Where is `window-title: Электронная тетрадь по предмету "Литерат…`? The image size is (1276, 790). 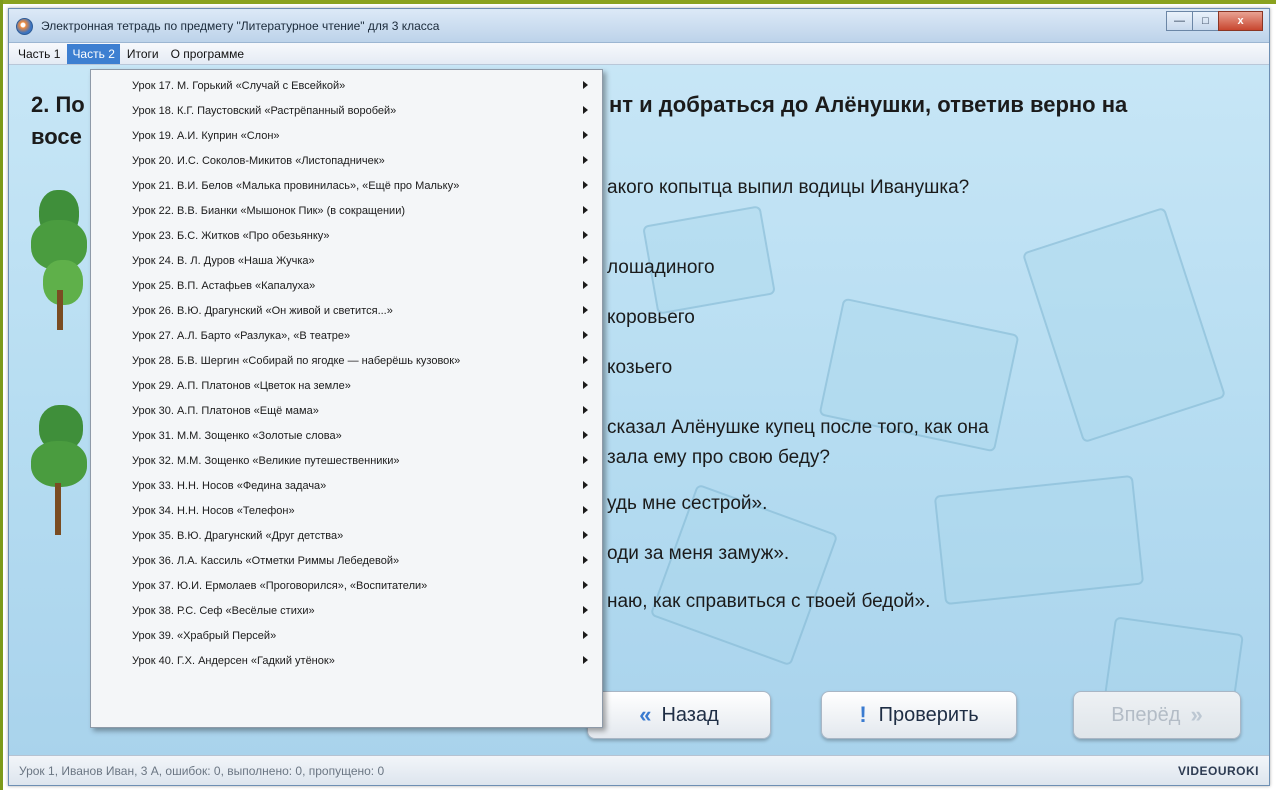 window-title: Электронная тетрадь по предмету "Литерат… is located at coordinates (240, 26).